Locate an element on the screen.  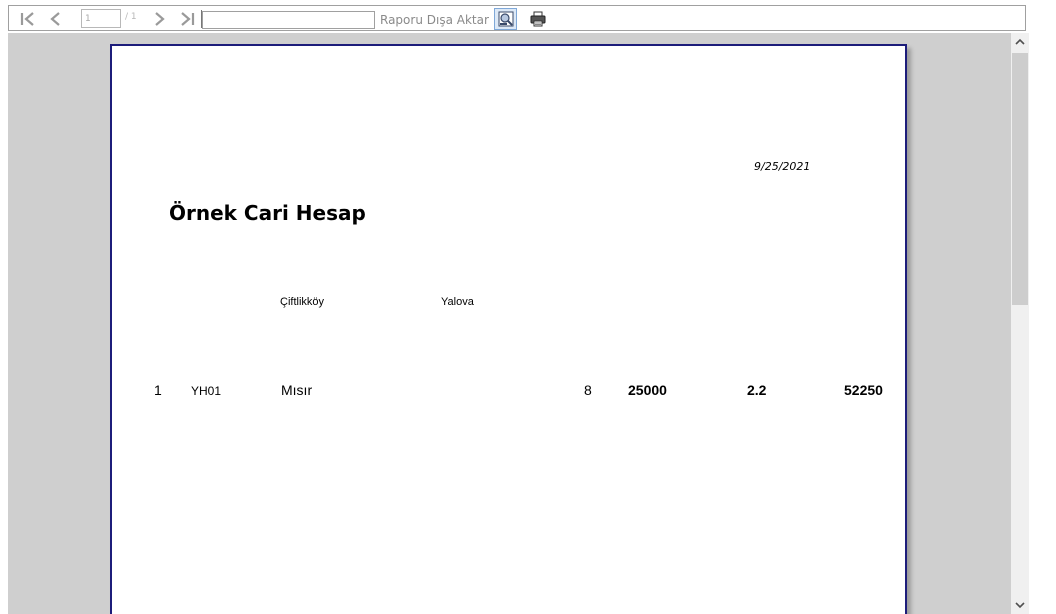
next-page-button is located at coordinates (159, 19).